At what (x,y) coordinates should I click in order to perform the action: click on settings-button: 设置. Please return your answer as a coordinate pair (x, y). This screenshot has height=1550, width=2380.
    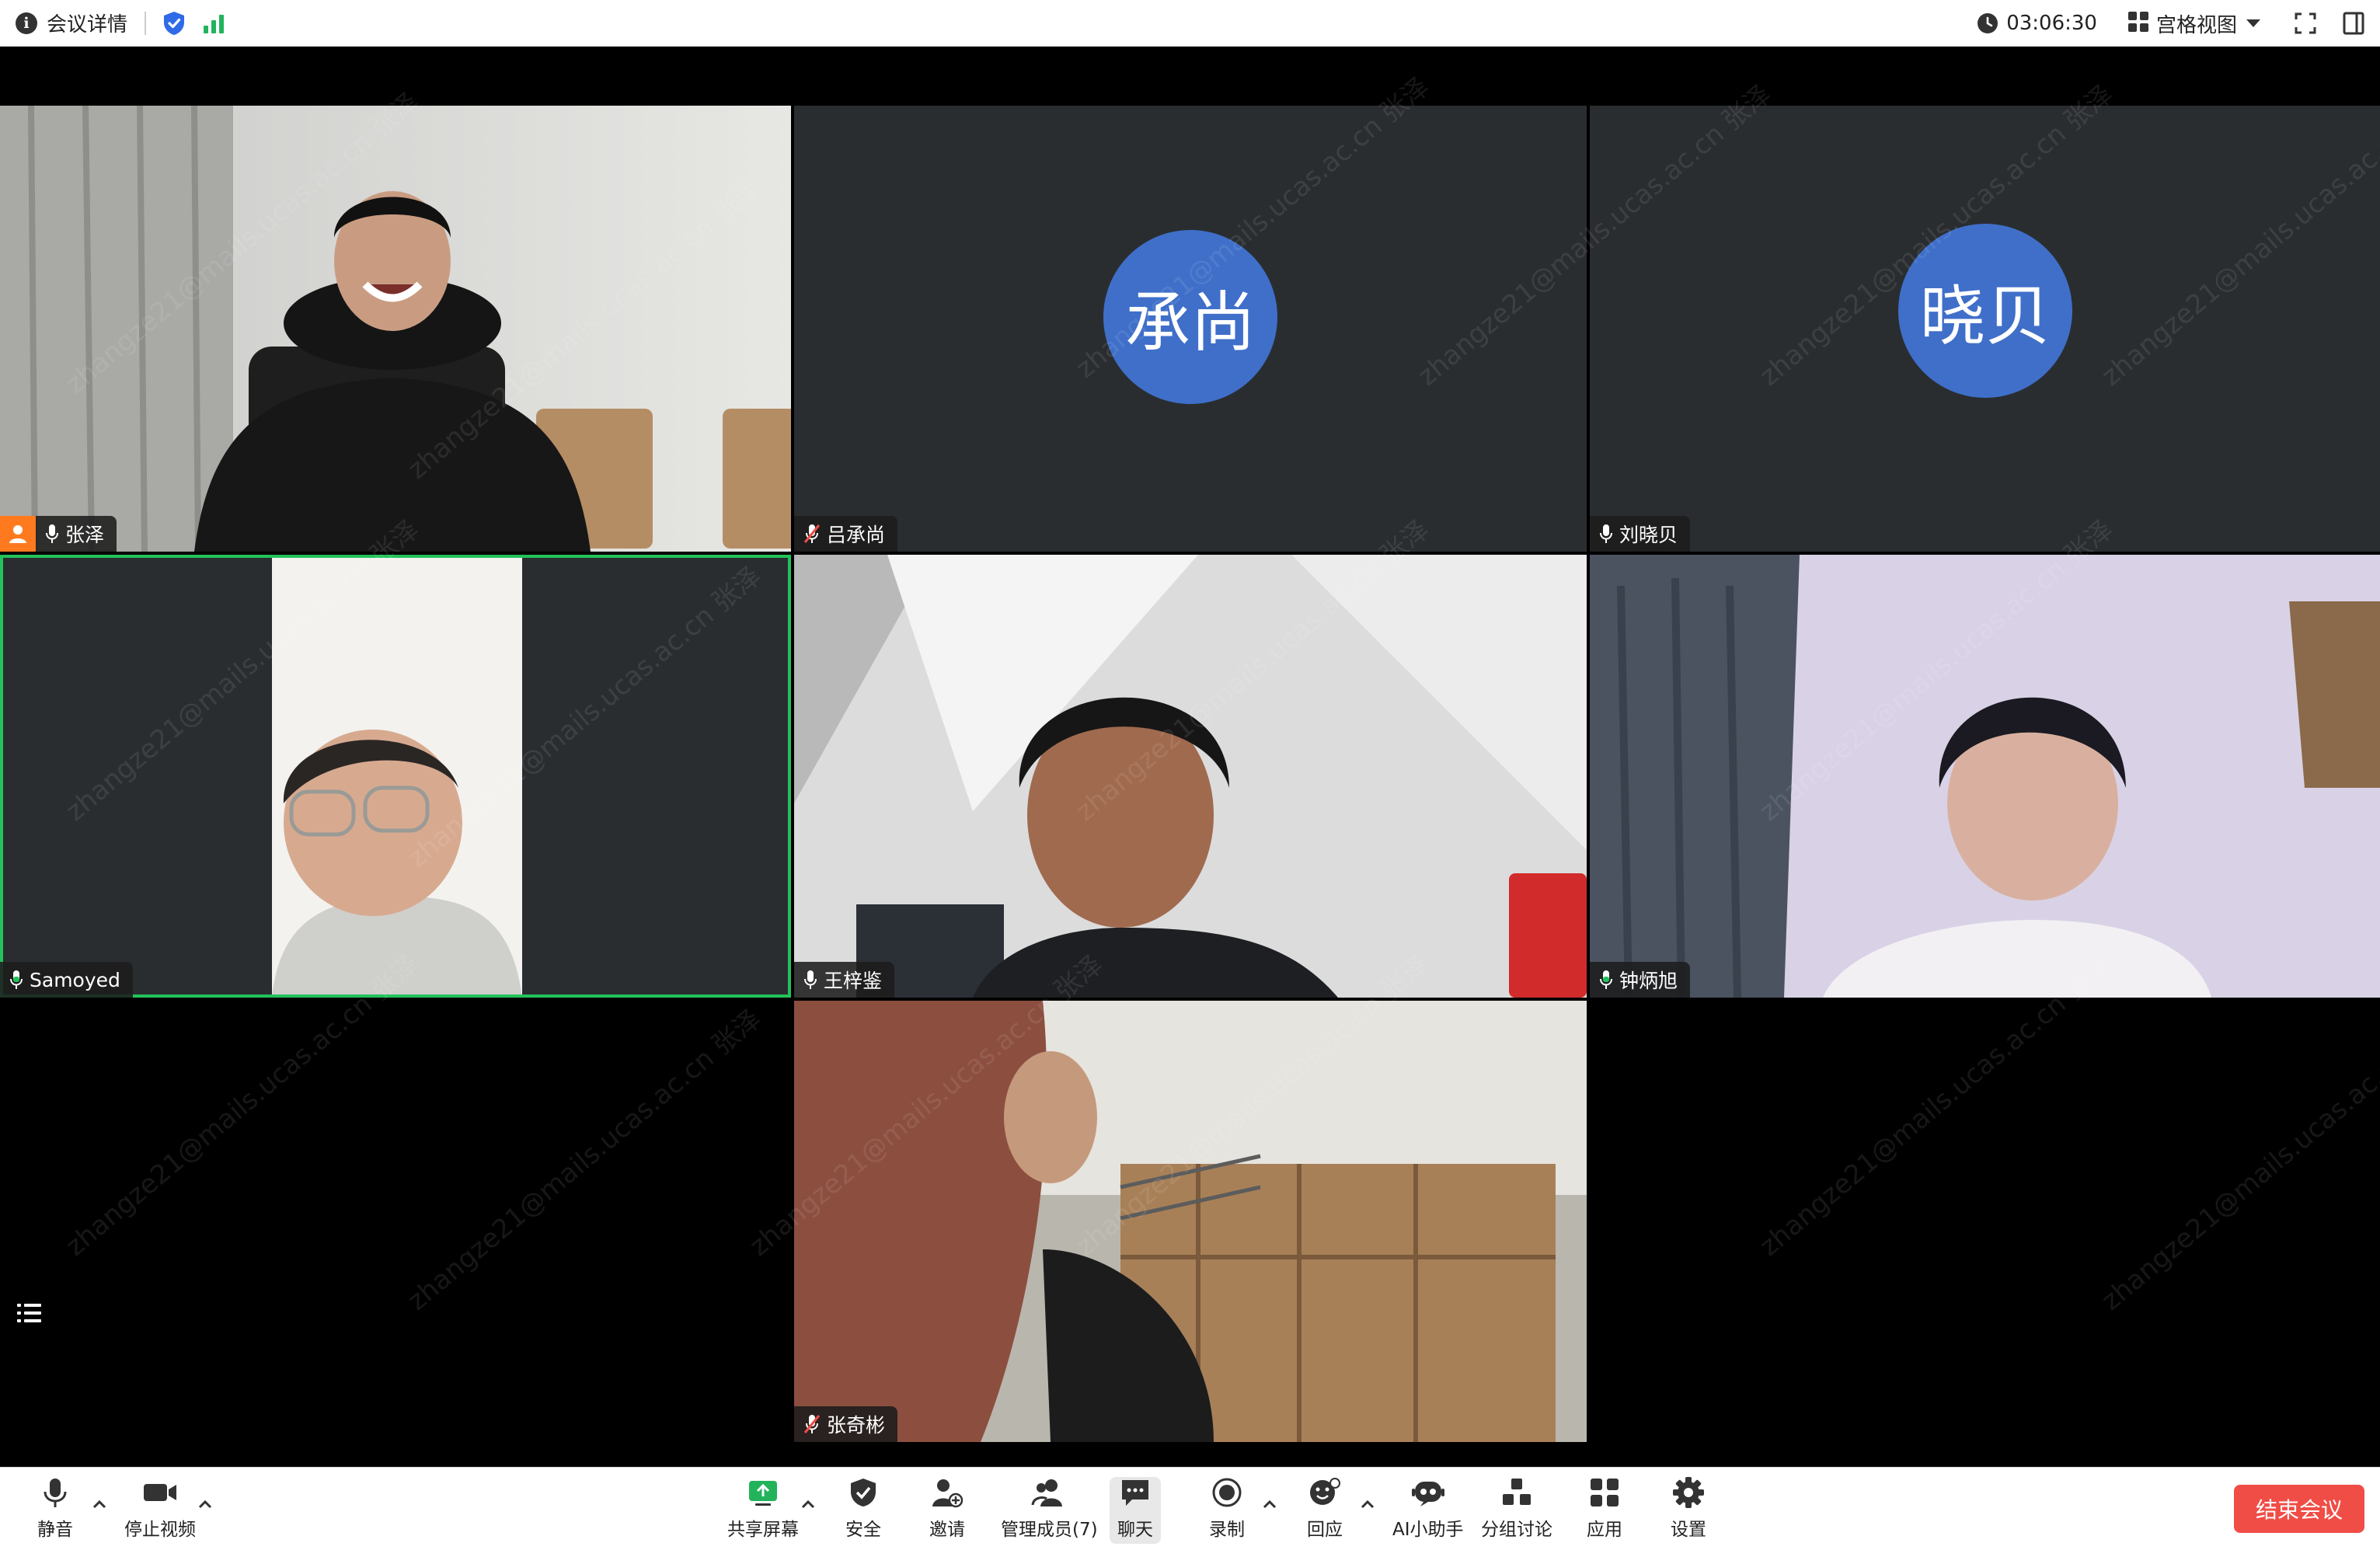
    Looking at the image, I should click on (1689, 1510).